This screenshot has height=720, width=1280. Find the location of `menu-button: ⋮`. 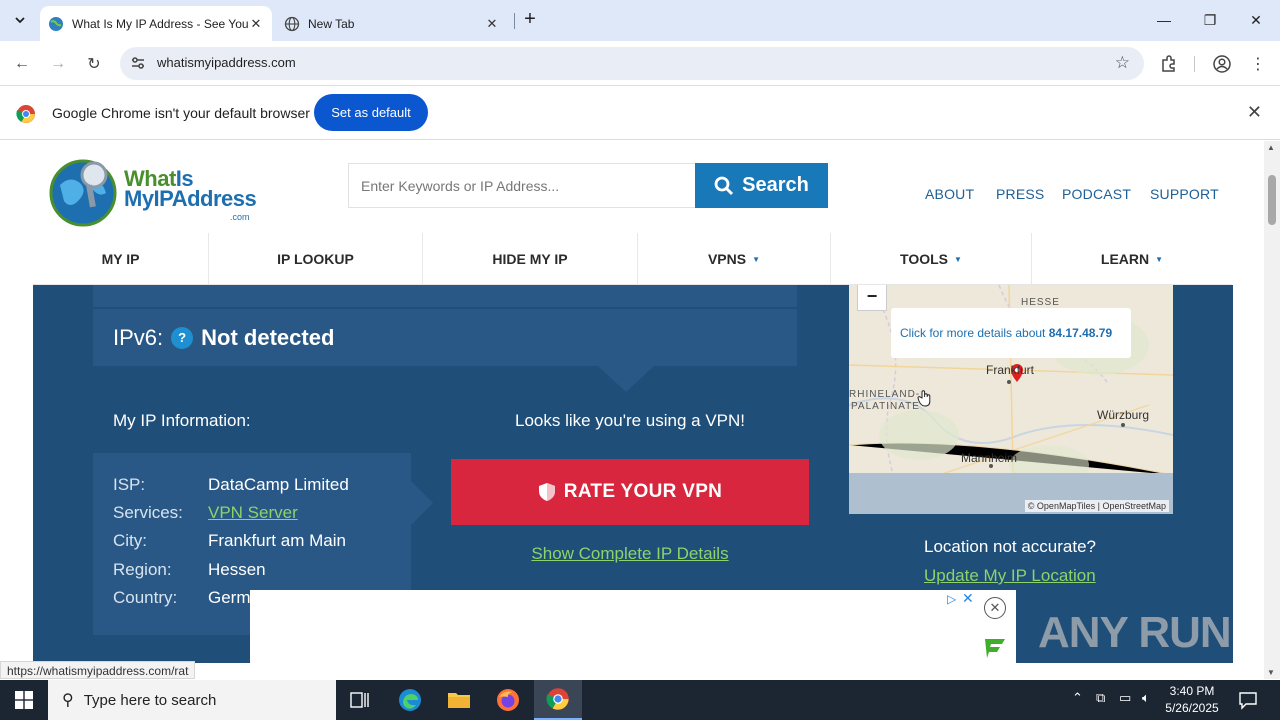

menu-button: ⋮ is located at coordinates (1258, 64).